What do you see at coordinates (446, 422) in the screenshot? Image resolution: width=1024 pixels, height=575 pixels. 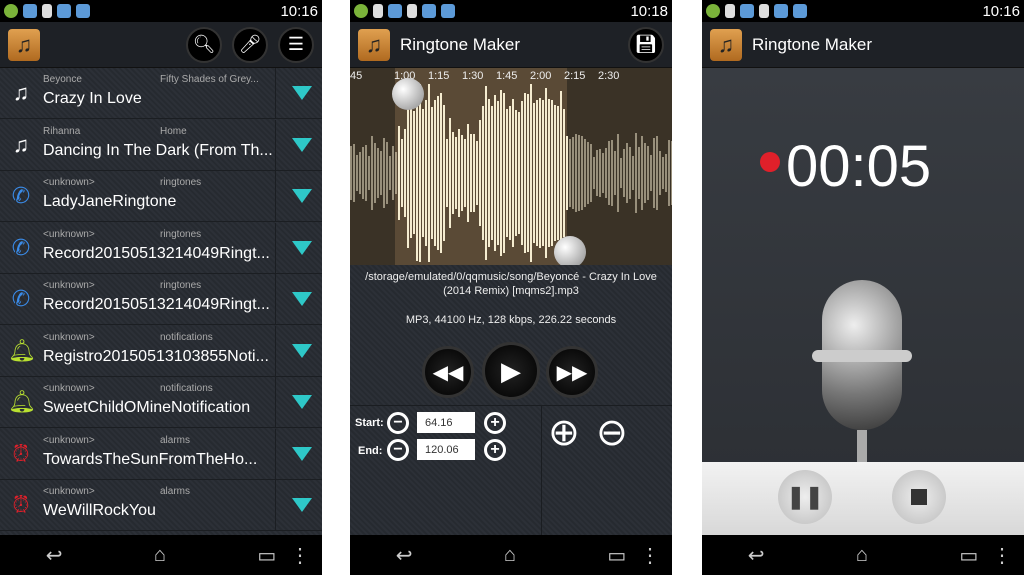 I see `start-input` at bounding box center [446, 422].